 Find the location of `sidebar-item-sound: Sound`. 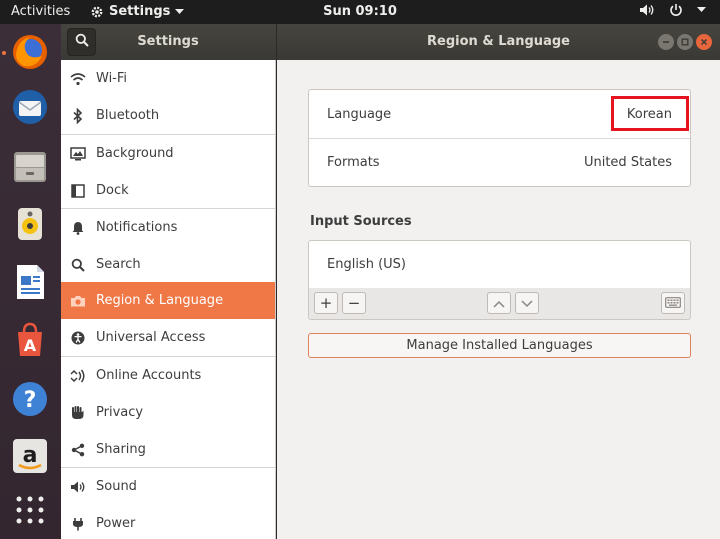

sidebar-item-sound: Sound is located at coordinates (168, 486).